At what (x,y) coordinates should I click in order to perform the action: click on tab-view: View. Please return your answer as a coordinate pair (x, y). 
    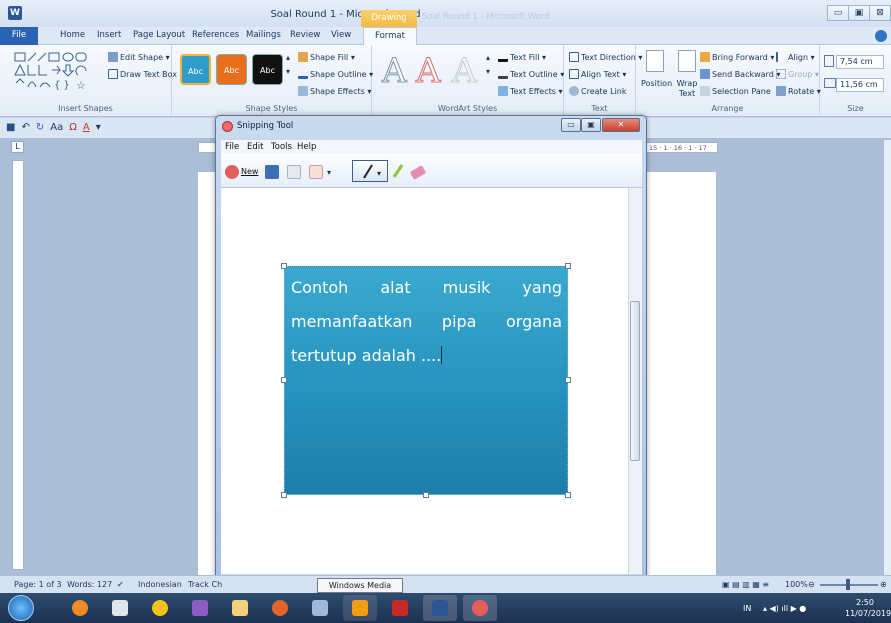
    Looking at the image, I should click on (341, 35).